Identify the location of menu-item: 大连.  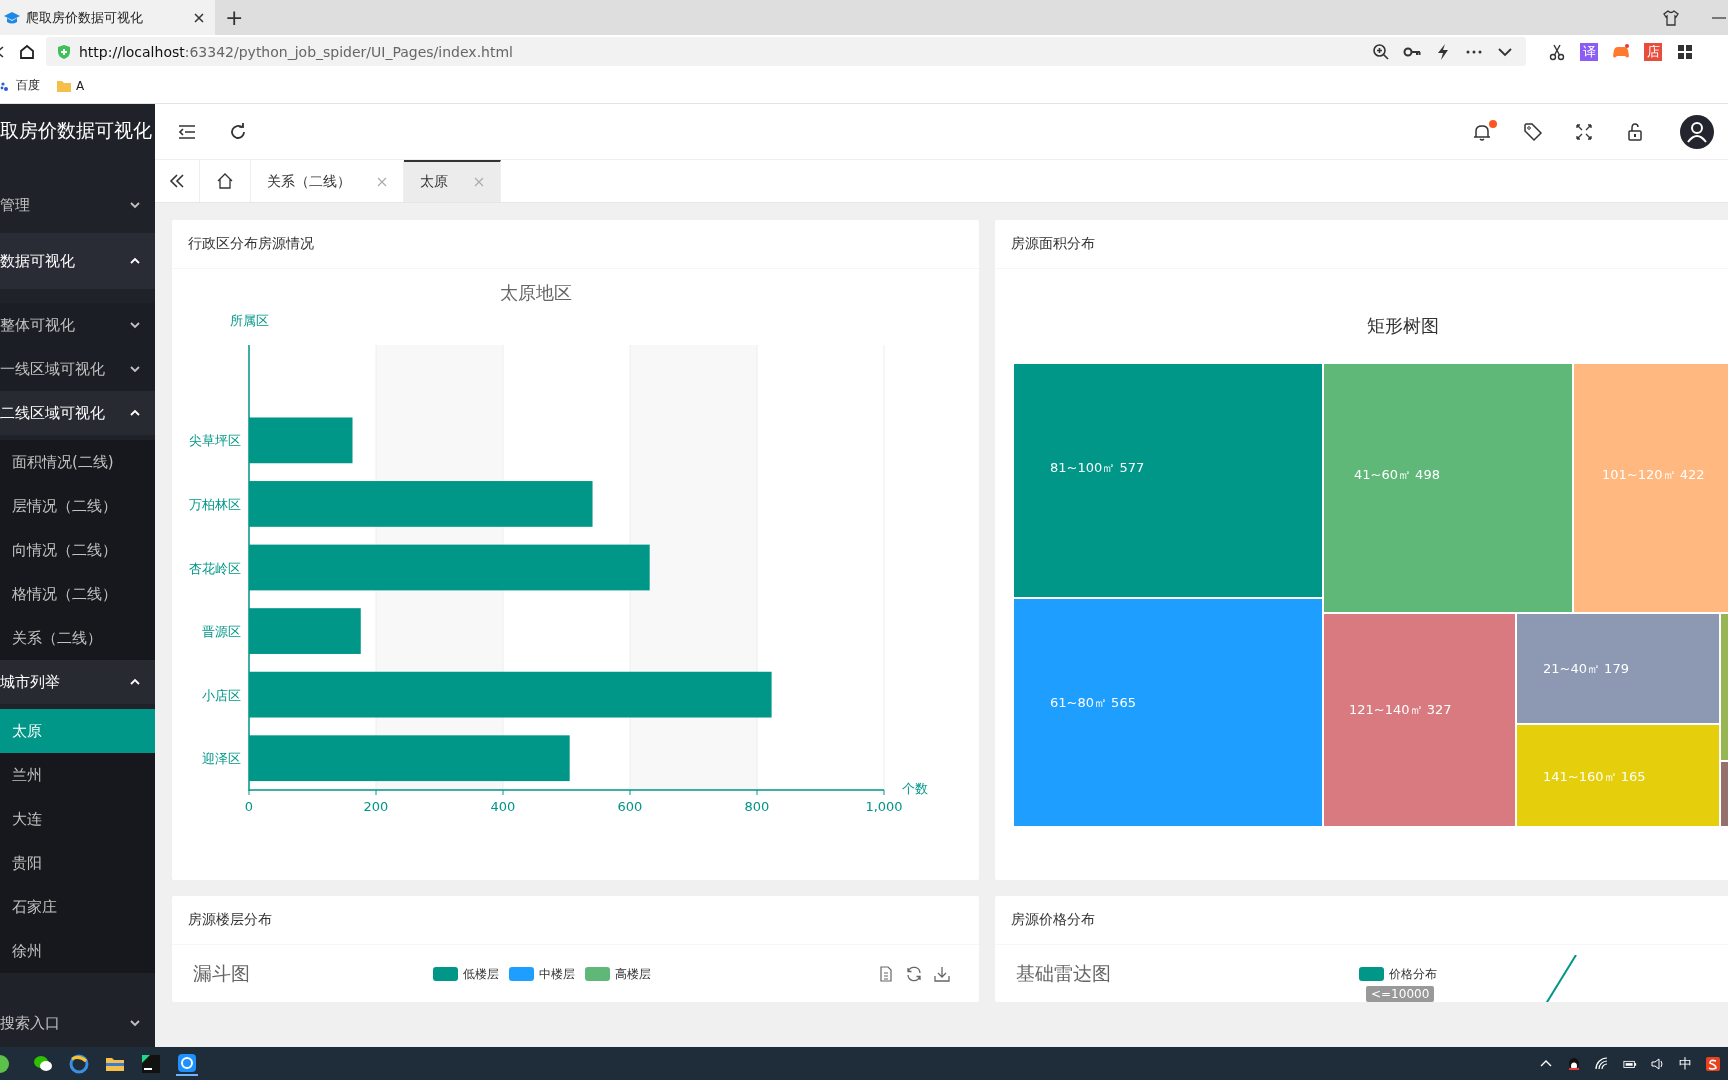
(77, 819).